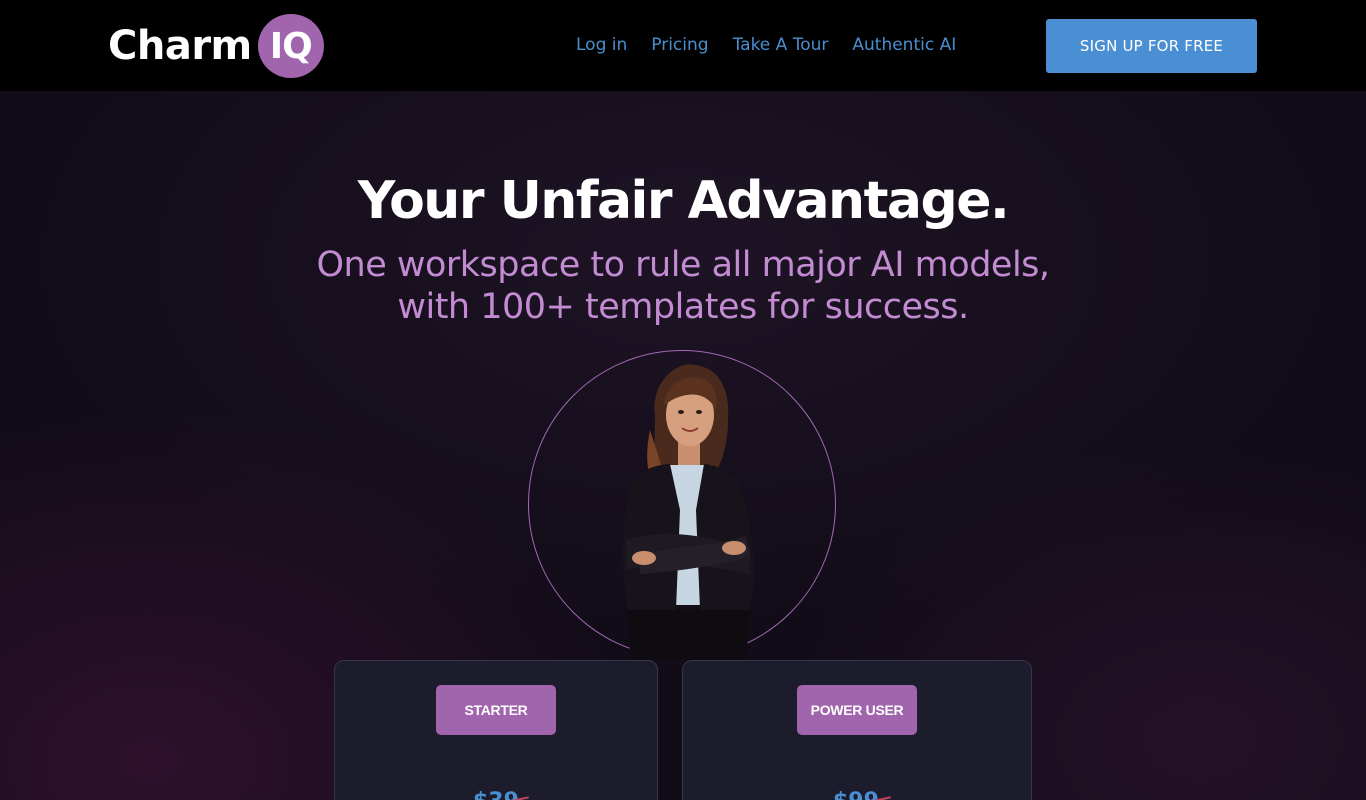  What do you see at coordinates (683, 201) in the screenshot?
I see `hero-title: Your Unfair Advantage.` at bounding box center [683, 201].